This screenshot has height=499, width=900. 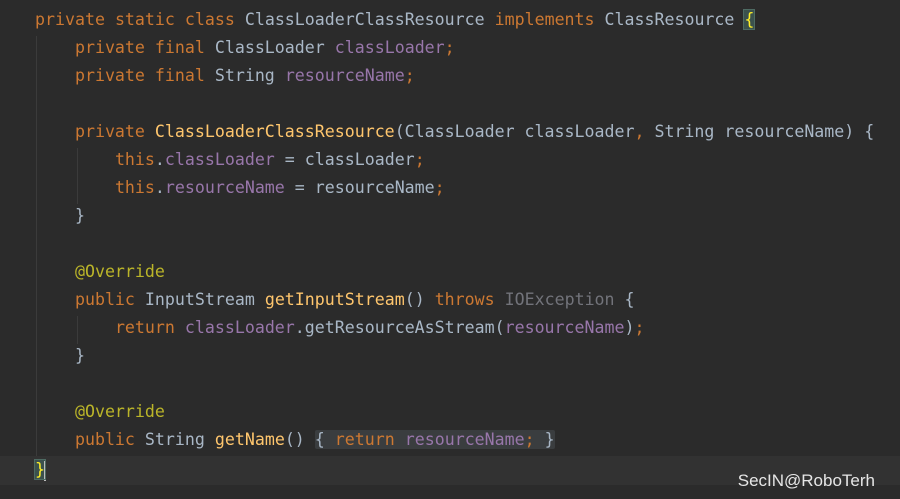 What do you see at coordinates (749, 19) in the screenshot?
I see `matched-open-brace: {` at bounding box center [749, 19].